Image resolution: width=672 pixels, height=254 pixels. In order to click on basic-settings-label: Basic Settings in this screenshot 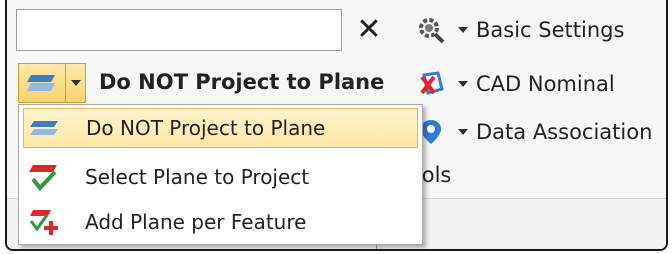, I will do `click(550, 30)`.